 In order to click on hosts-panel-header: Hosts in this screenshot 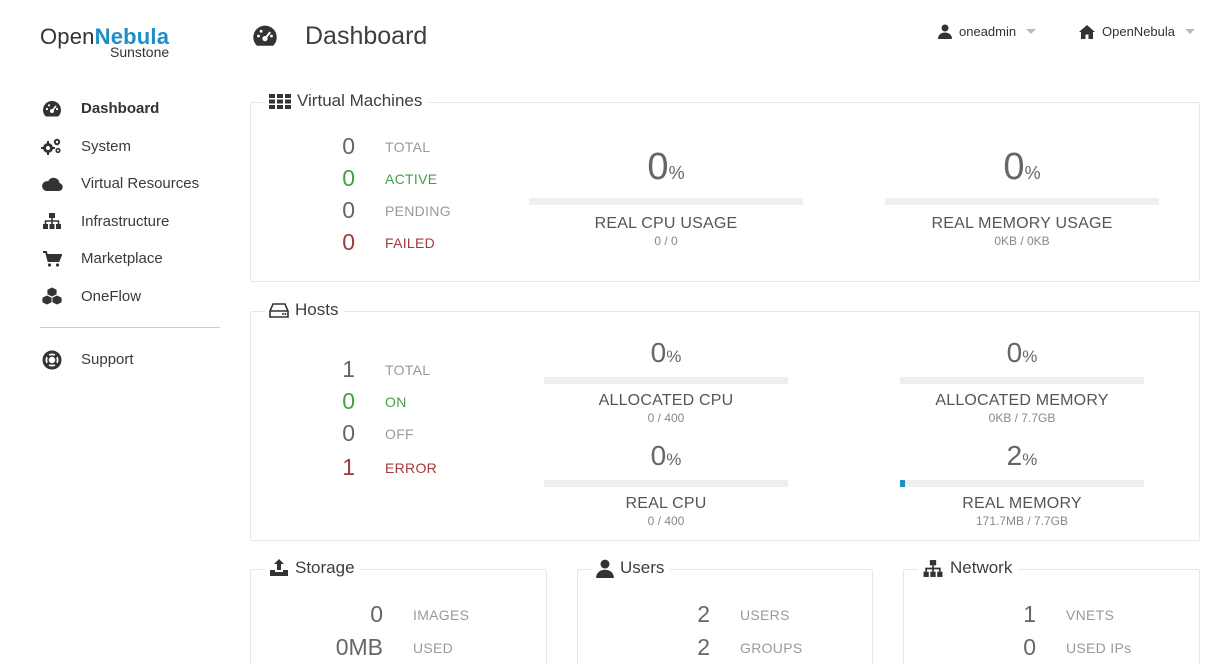, I will do `click(305, 310)`.